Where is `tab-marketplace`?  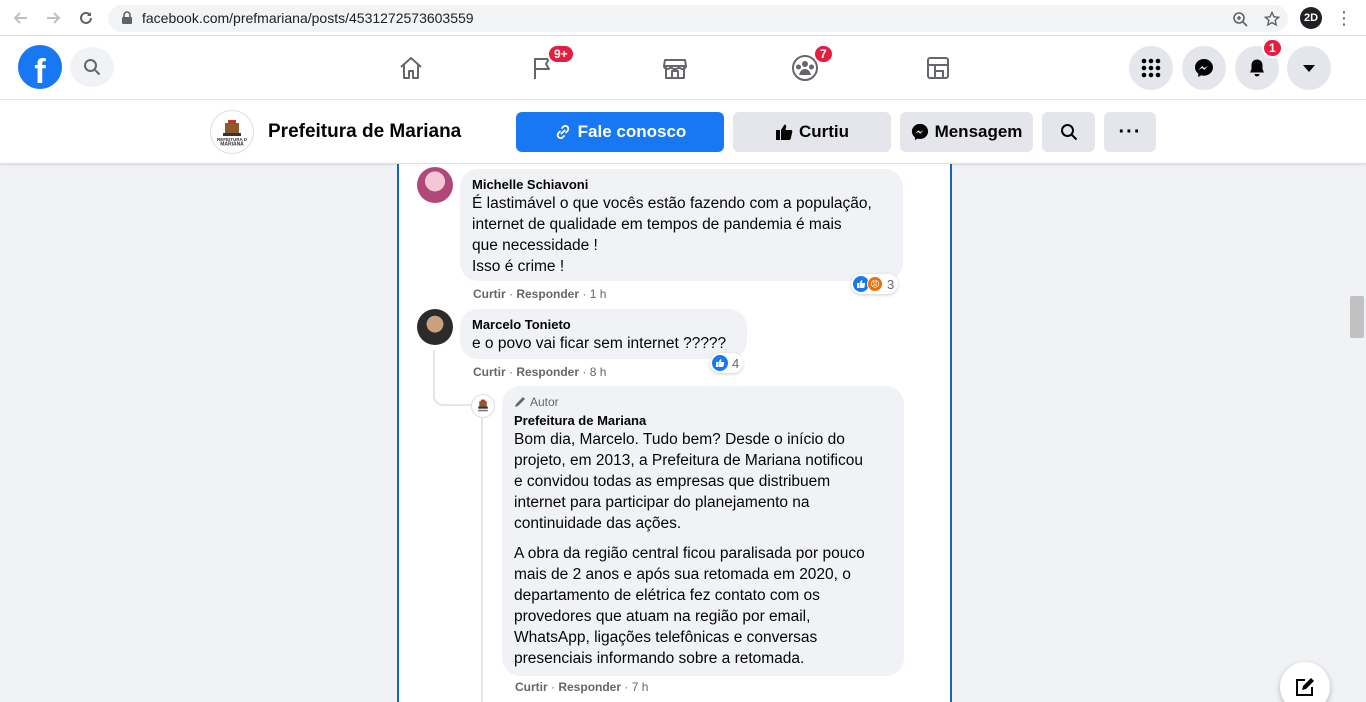
tab-marketplace is located at coordinates (675, 68).